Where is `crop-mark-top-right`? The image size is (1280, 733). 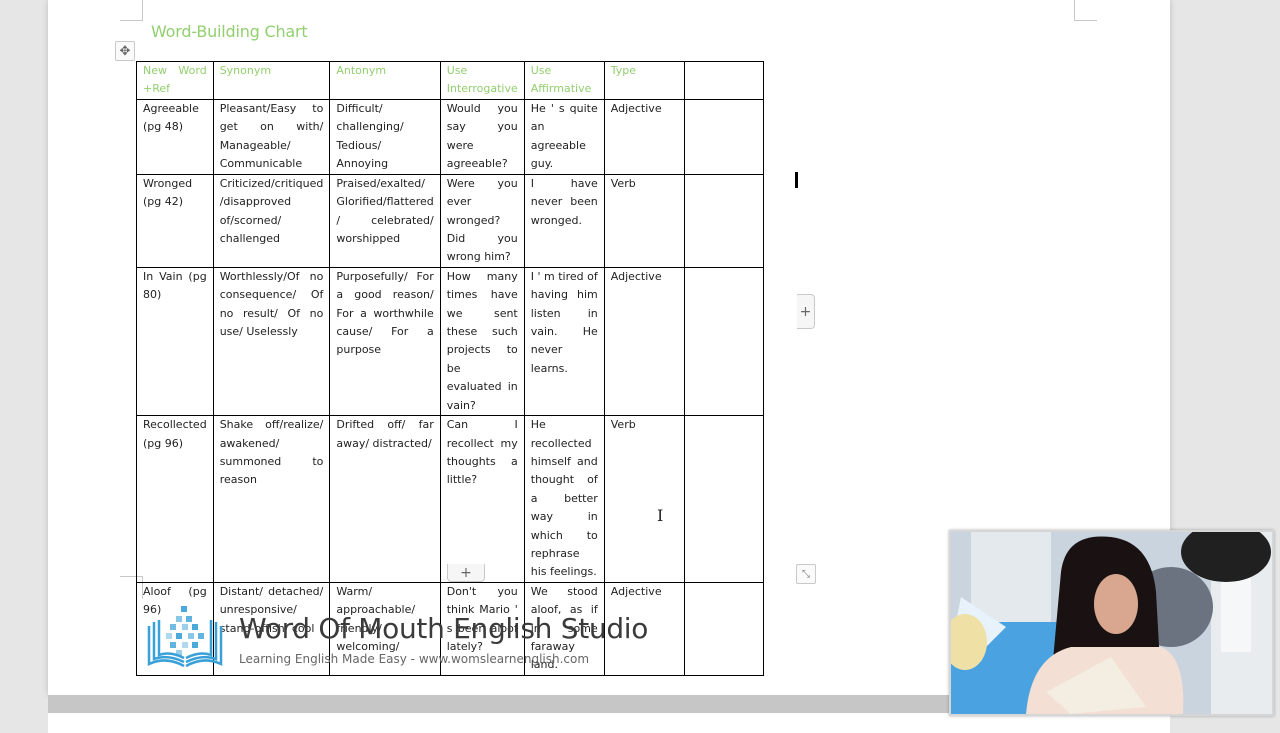
crop-mark-top-right is located at coordinates (1085, 10).